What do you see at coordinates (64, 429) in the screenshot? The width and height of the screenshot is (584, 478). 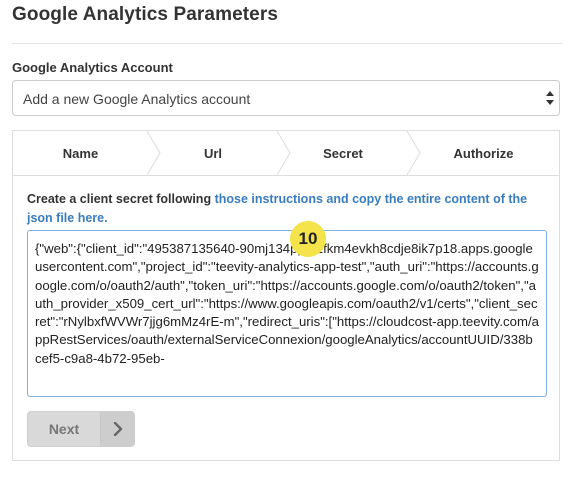 I see `next-button-label: Next` at bounding box center [64, 429].